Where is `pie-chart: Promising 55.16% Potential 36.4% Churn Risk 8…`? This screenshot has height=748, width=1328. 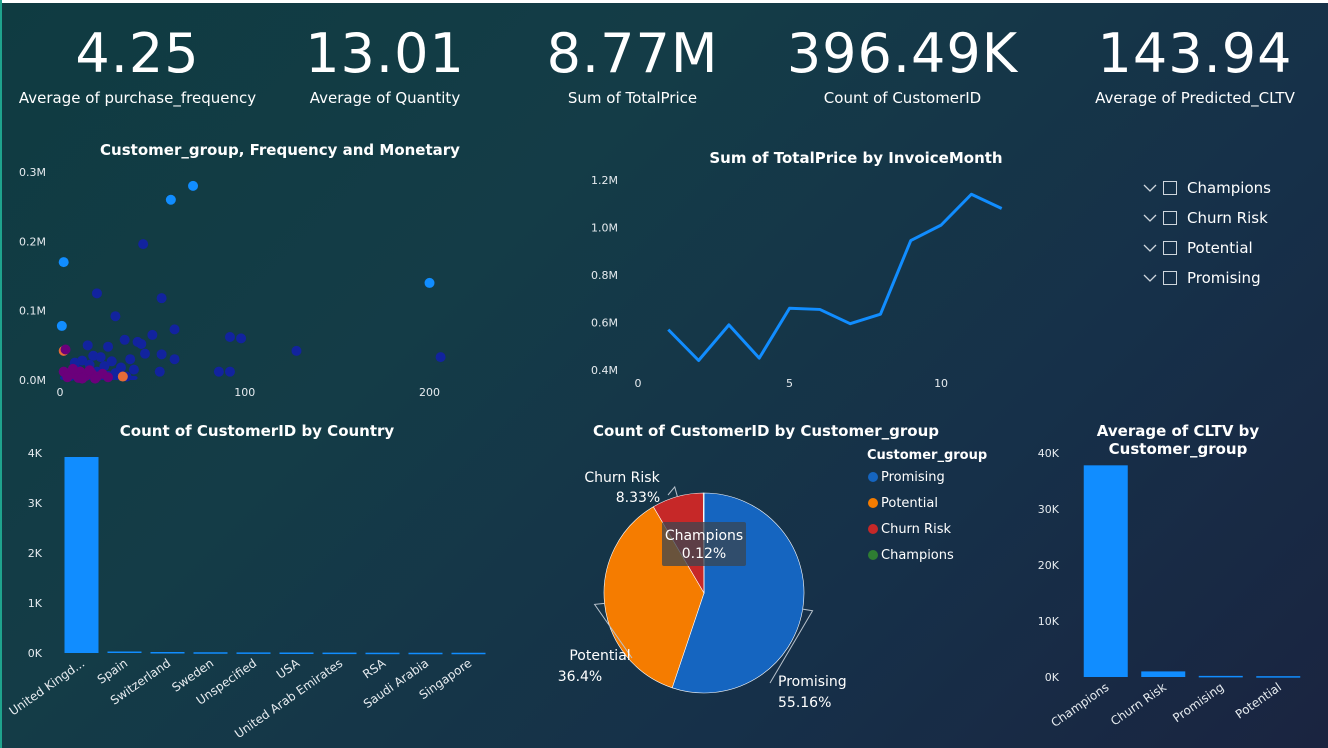 pie-chart: Promising 55.16% Potential 36.4% Churn Risk 8… is located at coordinates (760, 590).